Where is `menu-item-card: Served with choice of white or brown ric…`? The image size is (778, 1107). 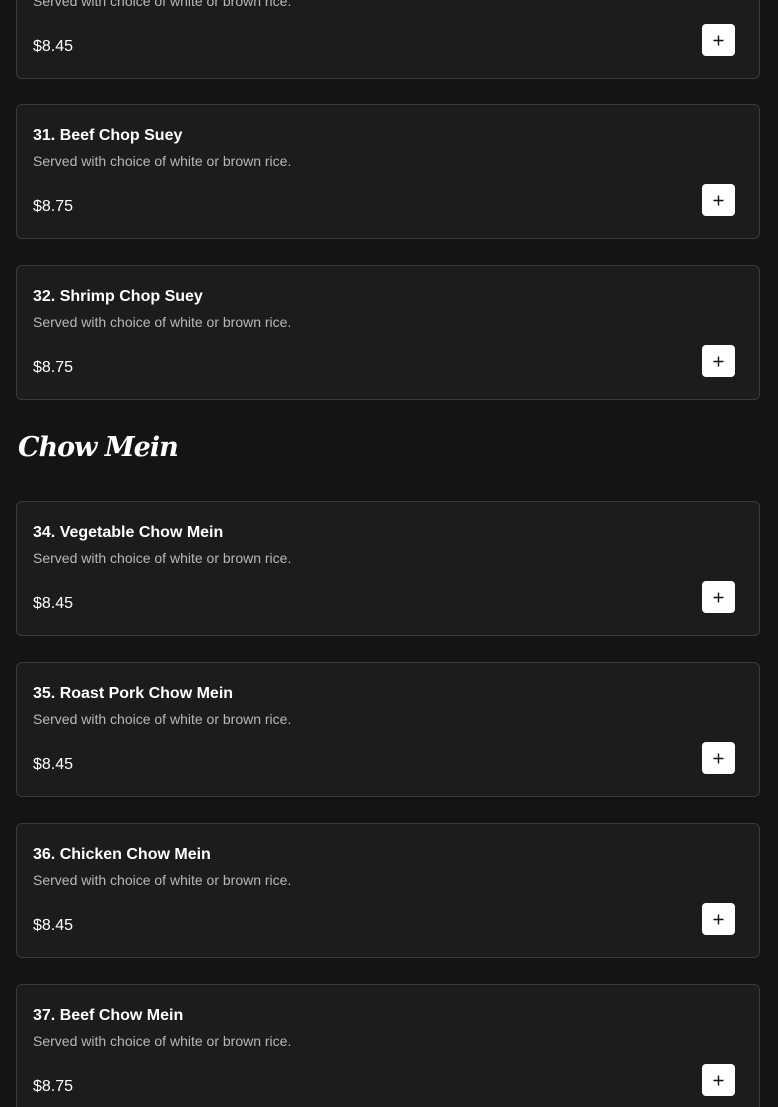 menu-item-card: Served with choice of white or brown ric… is located at coordinates (388, 39).